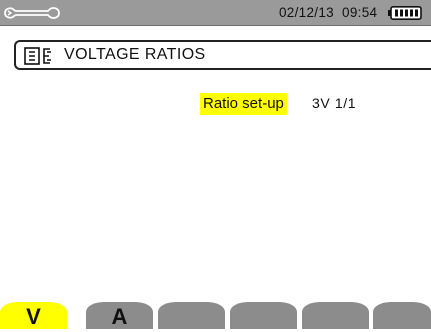 This screenshot has height=332, width=431. Describe the element at coordinates (222, 55) in the screenshot. I see `title-bar: VOLTAGE RATIOS` at that location.